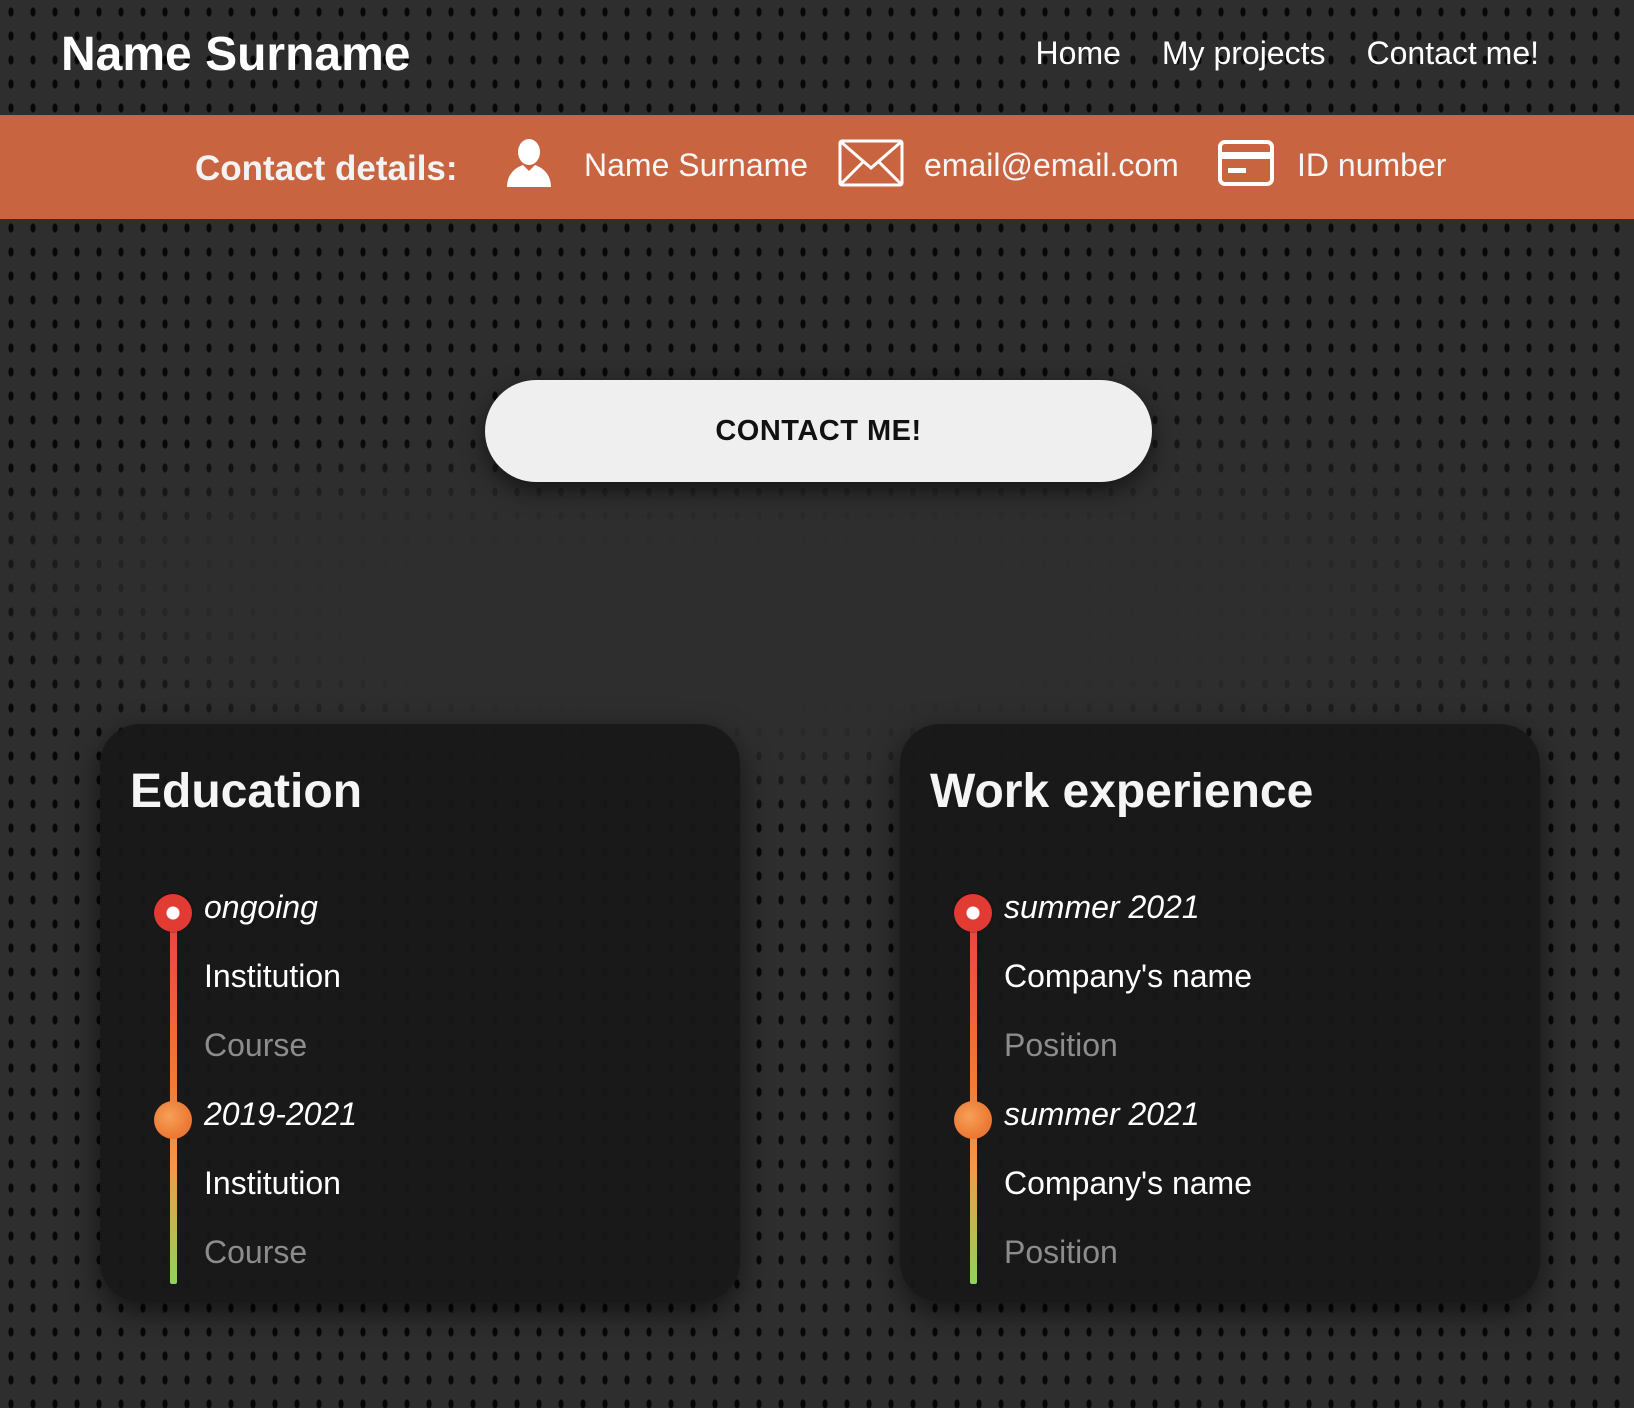 The image size is (1634, 1408). Describe the element at coordinates (1246, 165) in the screenshot. I see `id-card-icon` at that location.